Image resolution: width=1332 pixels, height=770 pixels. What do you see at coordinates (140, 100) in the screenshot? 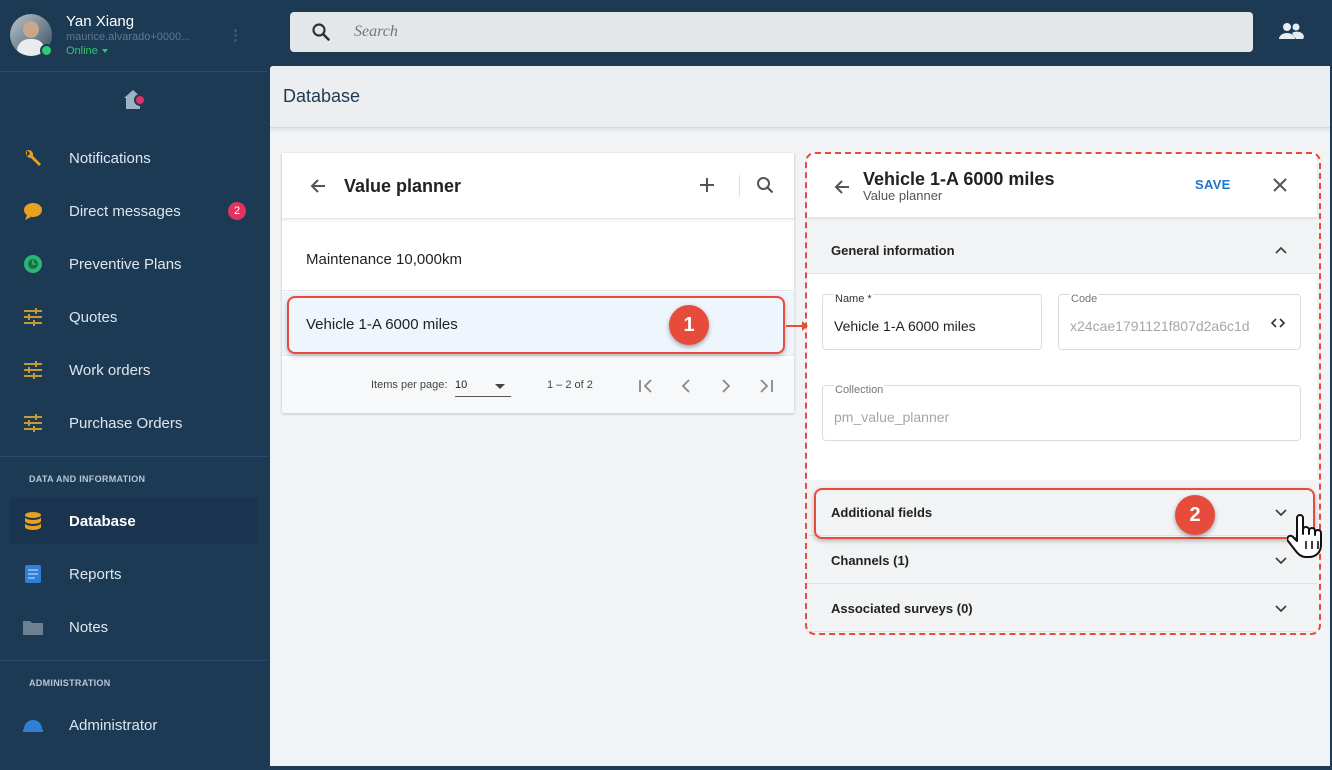
I see `home-notification-dot` at bounding box center [140, 100].